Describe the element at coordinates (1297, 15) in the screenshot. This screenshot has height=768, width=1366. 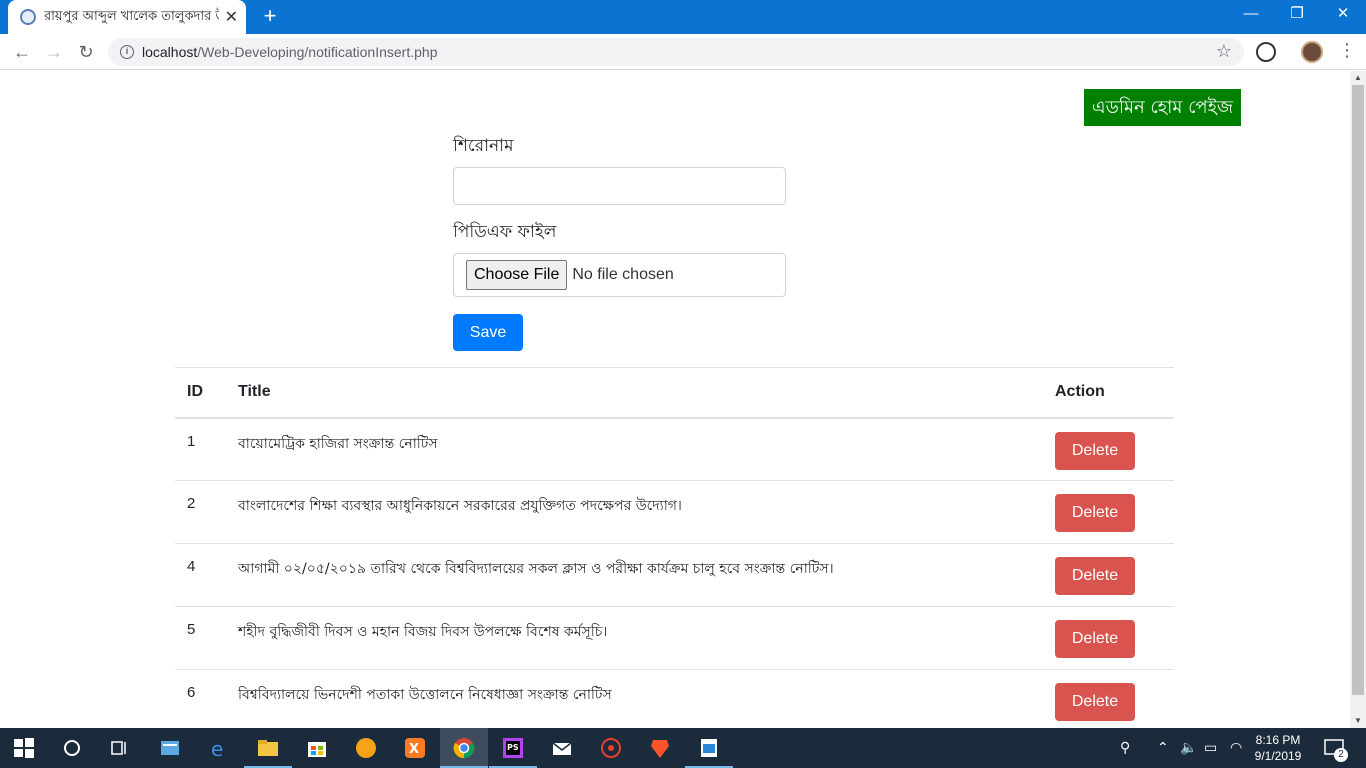
I see `restore-icon: ❐` at that location.